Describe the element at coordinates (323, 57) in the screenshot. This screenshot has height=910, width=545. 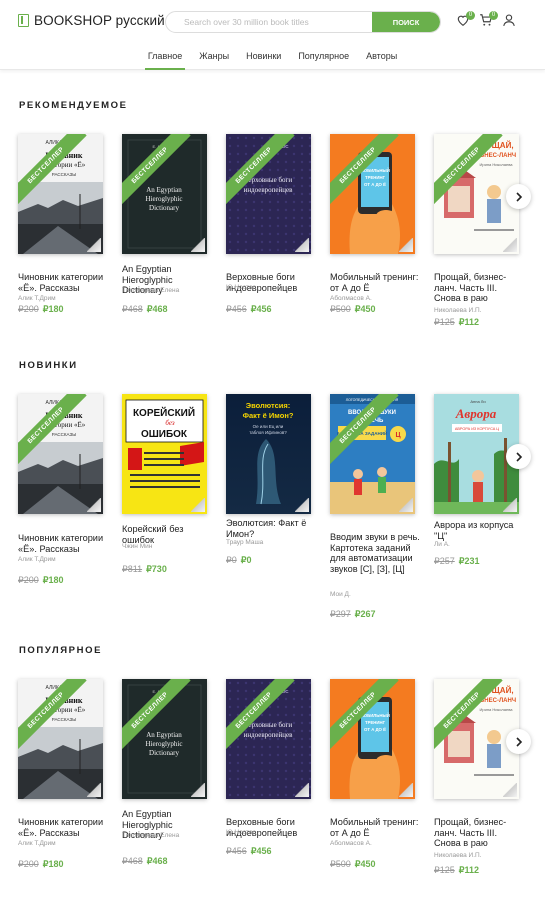
I see `nav-item-popular: Популярное` at that location.